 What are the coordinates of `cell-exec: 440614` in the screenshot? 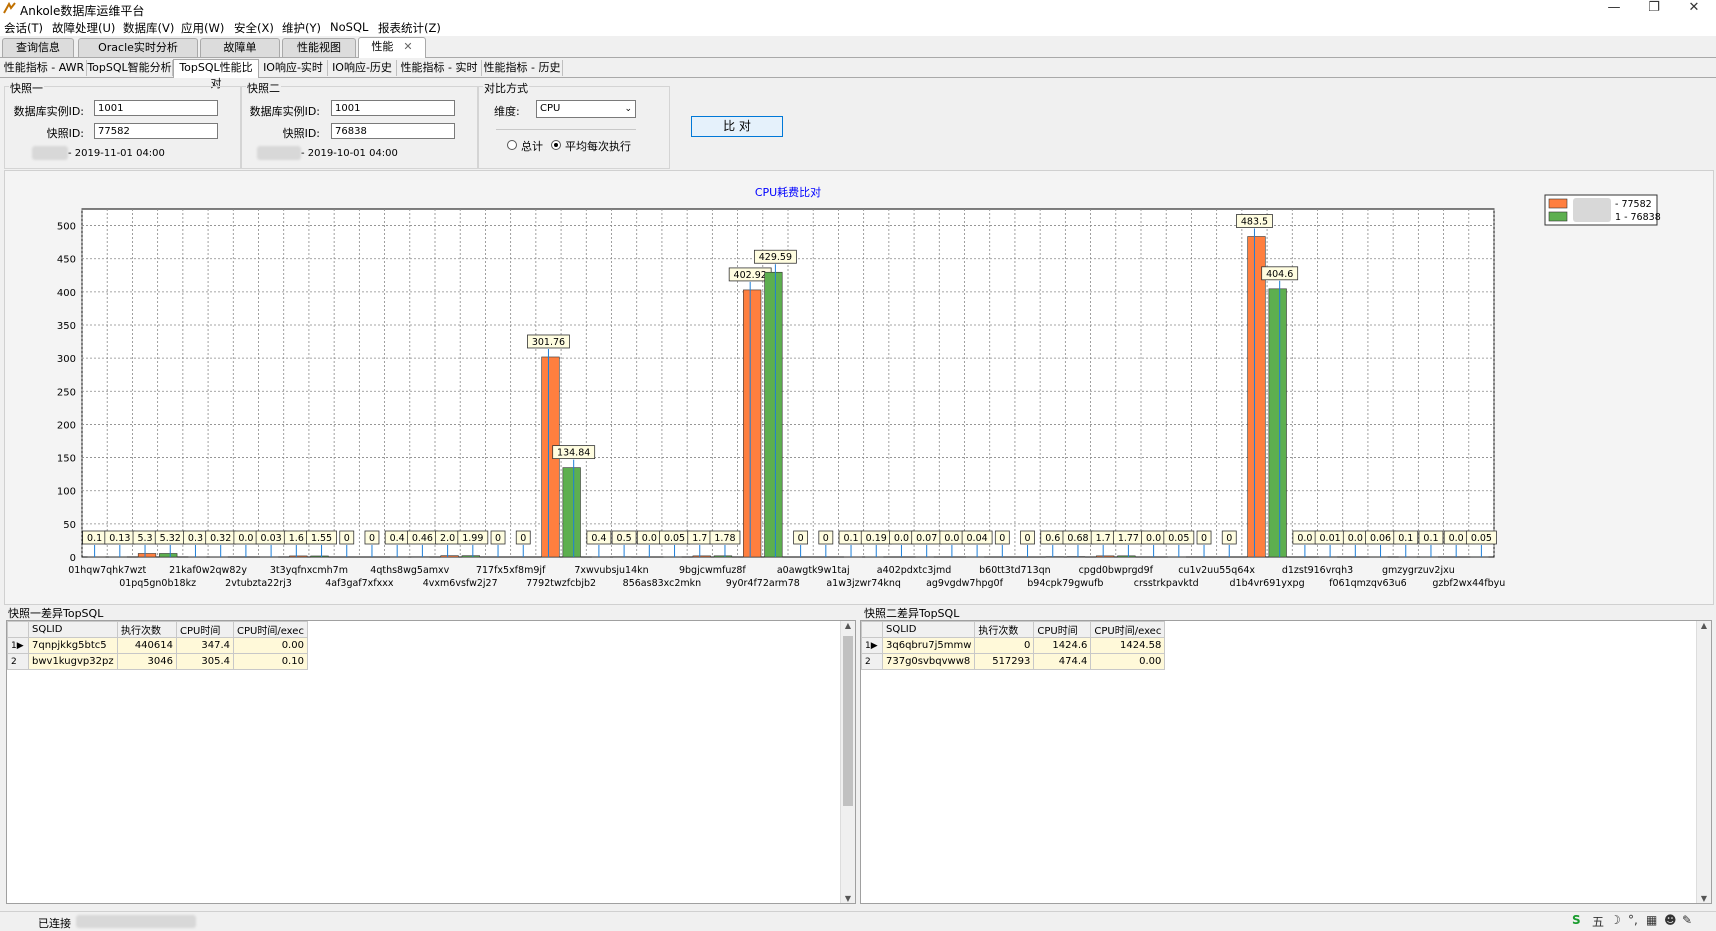 It's located at (147, 646).